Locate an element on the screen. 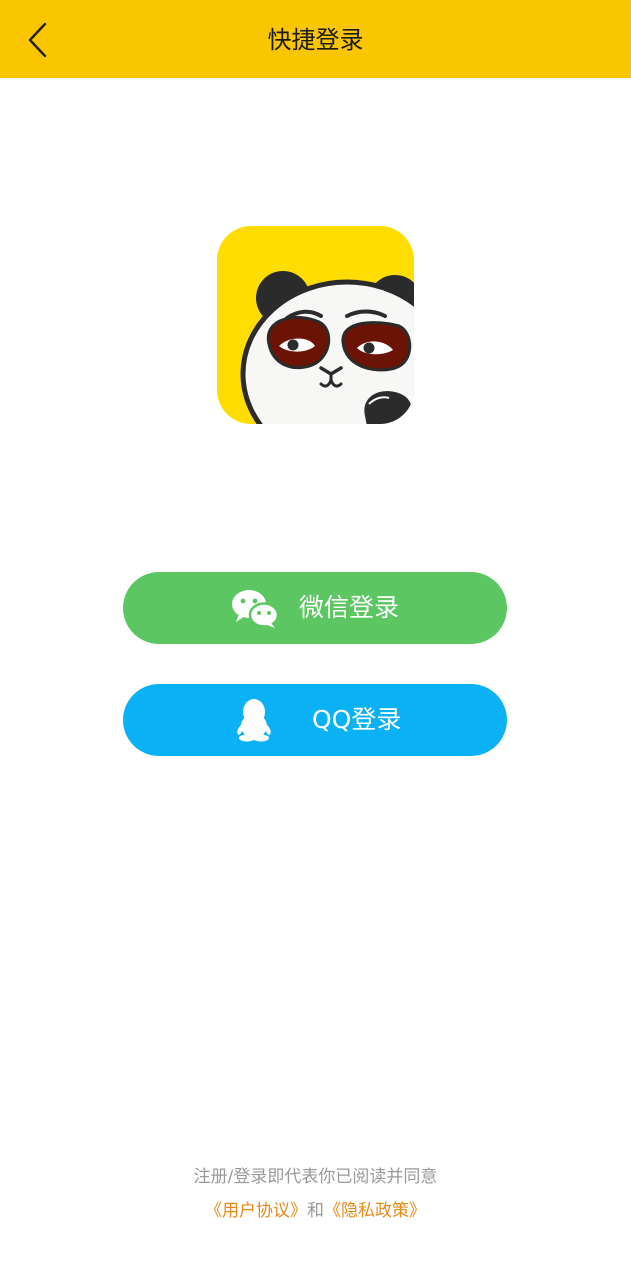  wechat-login-button: 微信登录 is located at coordinates (315, 608).